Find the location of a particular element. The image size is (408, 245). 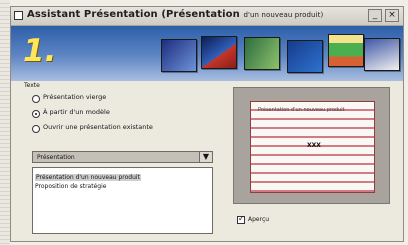

list-item-new-product: Présentation d'un nouveau produit is located at coordinates (88, 177).